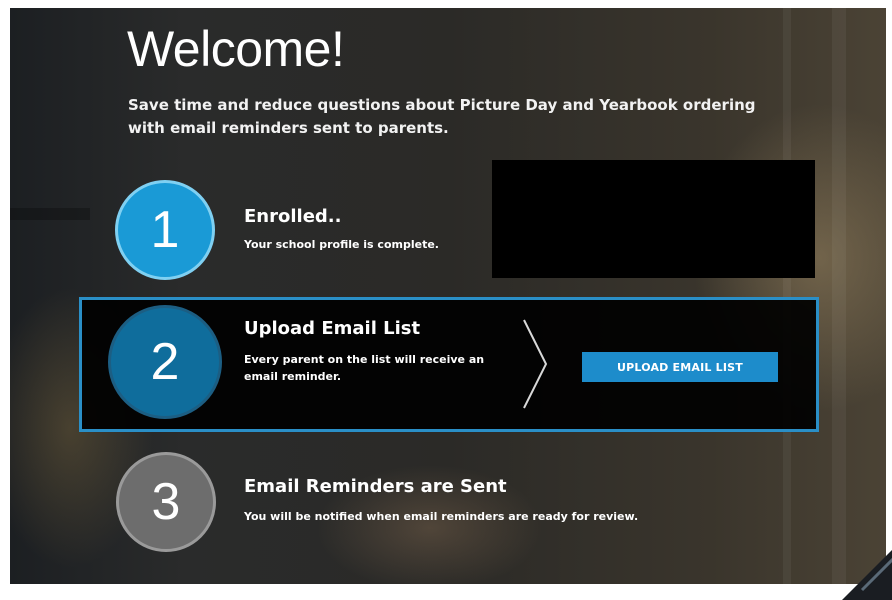 The height and width of the screenshot is (600, 892). I want to click on step-1-number-circle: 1, so click(165, 230).